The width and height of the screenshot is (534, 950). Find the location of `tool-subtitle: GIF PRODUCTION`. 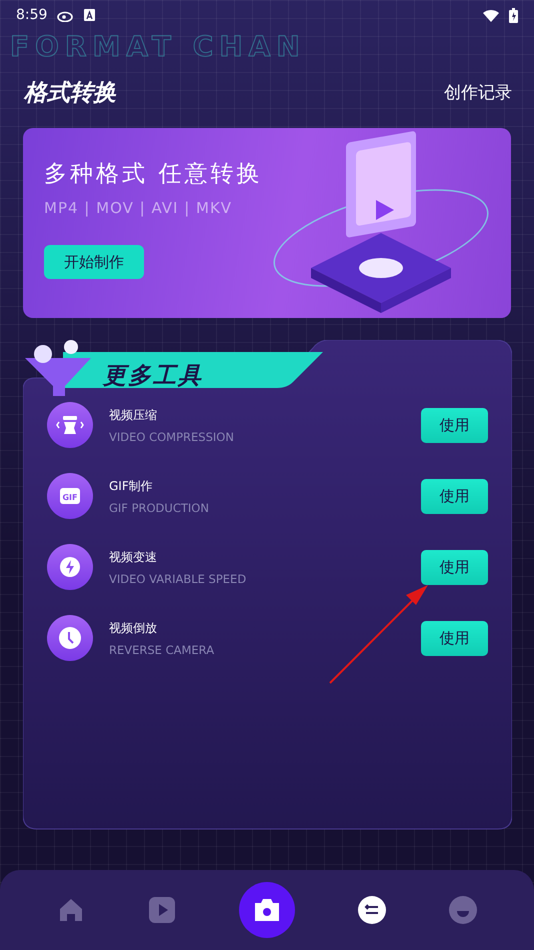

tool-subtitle: GIF PRODUCTION is located at coordinates (159, 507).